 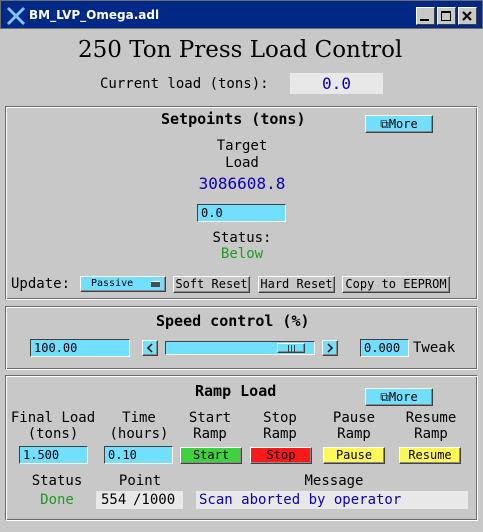 What do you see at coordinates (354, 455) in the screenshot?
I see `pause-ramp-button: Pause` at bounding box center [354, 455].